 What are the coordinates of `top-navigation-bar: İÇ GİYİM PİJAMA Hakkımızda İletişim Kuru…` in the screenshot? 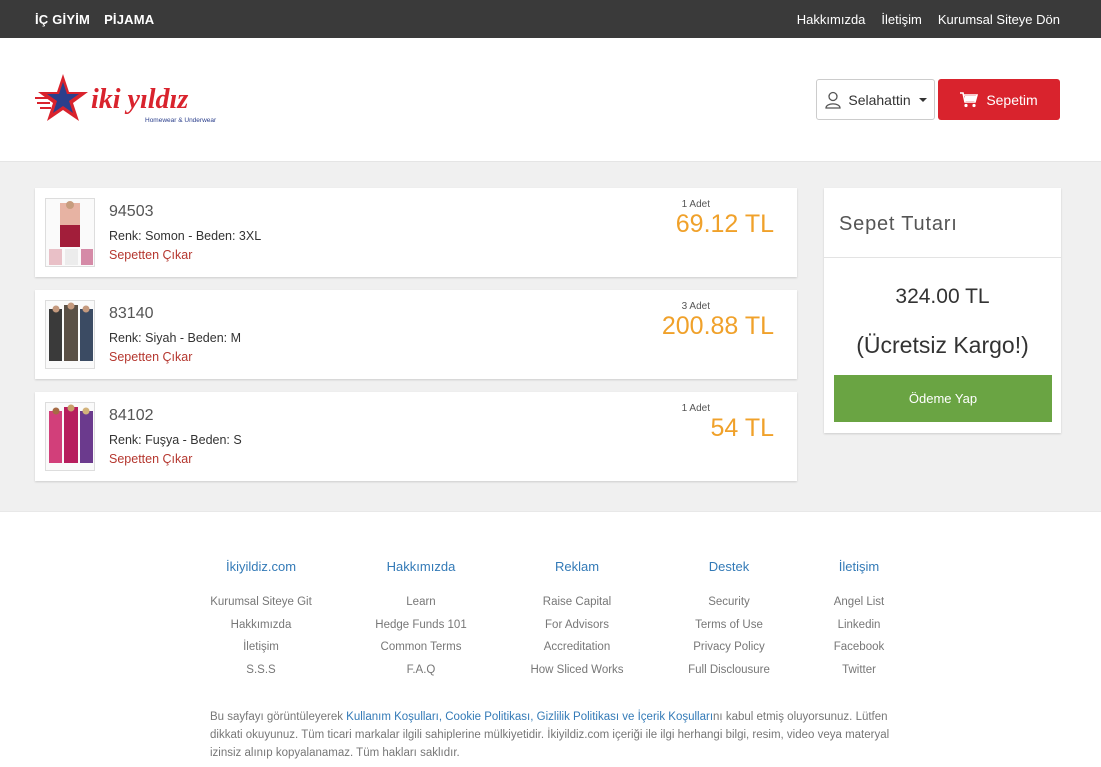 It's located at (550, 19).